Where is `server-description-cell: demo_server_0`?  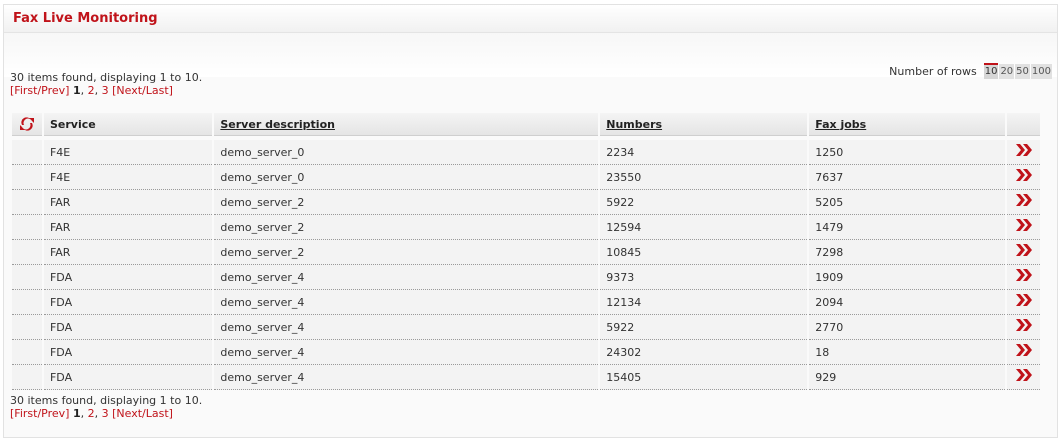 server-description-cell: demo_server_0 is located at coordinates (406, 177).